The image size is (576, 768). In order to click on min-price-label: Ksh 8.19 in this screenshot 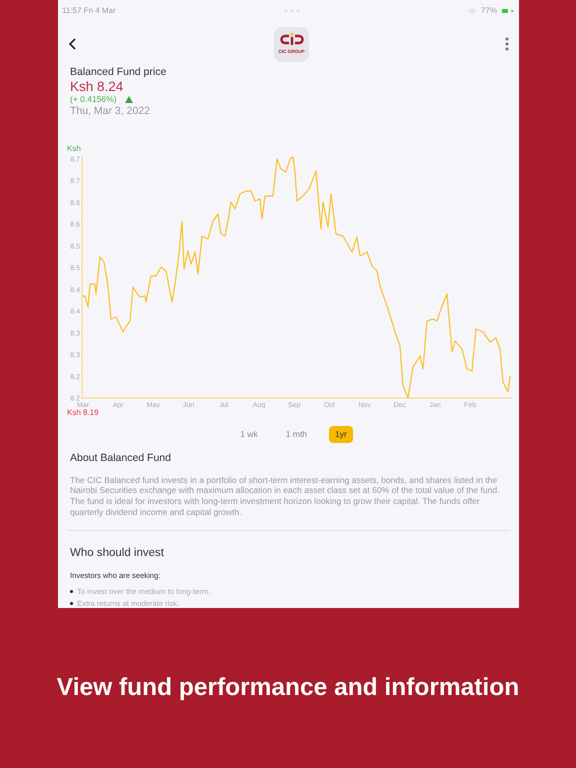, I will do `click(83, 413)`.